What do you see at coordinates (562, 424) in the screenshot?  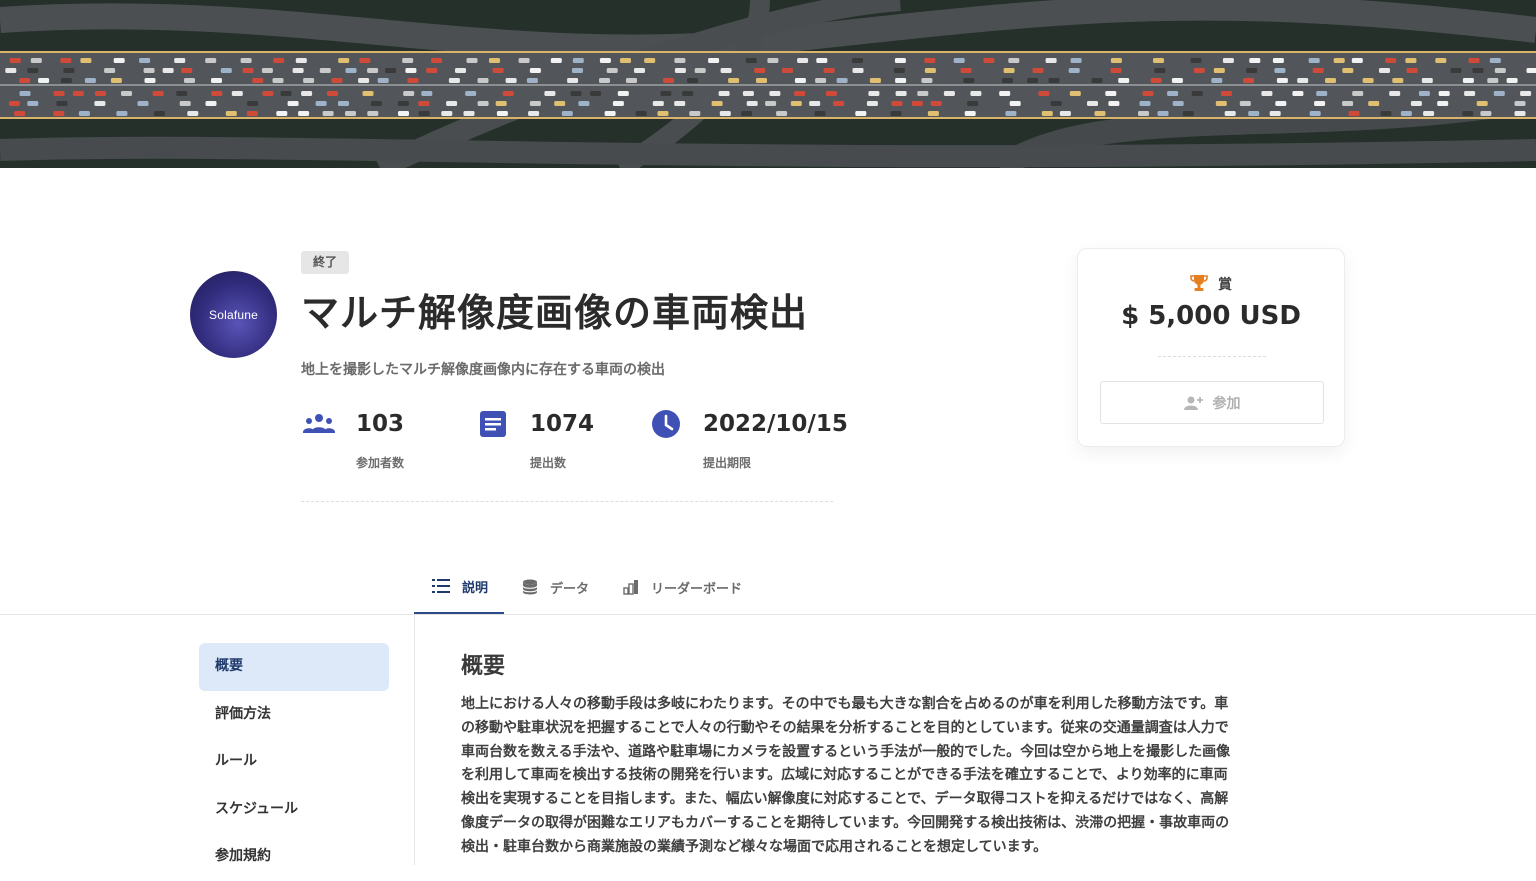 I see `submissions-count: 1074` at bounding box center [562, 424].